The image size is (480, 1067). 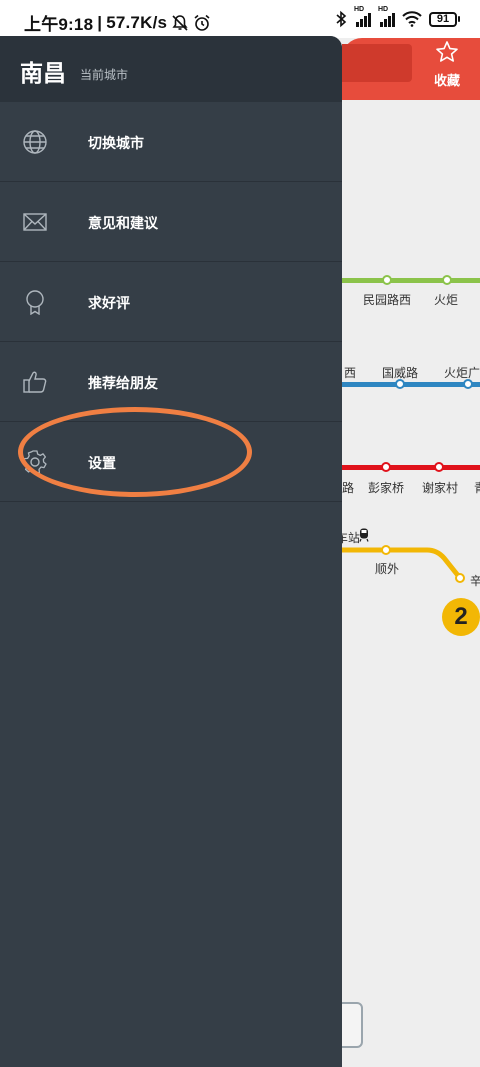 What do you see at coordinates (440, 488) in the screenshot?
I see `station-label: 谢家村` at bounding box center [440, 488].